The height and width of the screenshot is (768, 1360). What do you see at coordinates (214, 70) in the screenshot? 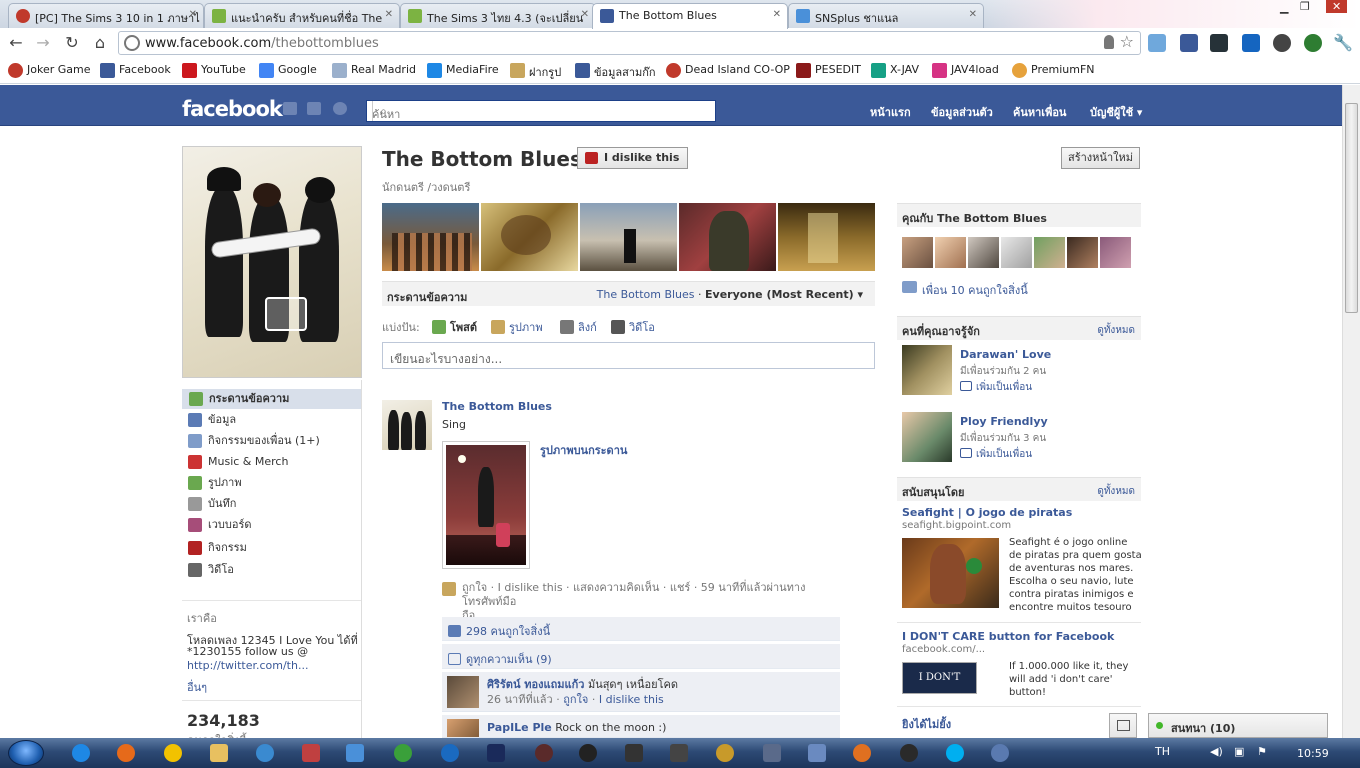
I see `bookmark-item: YouTube` at bounding box center [214, 70].